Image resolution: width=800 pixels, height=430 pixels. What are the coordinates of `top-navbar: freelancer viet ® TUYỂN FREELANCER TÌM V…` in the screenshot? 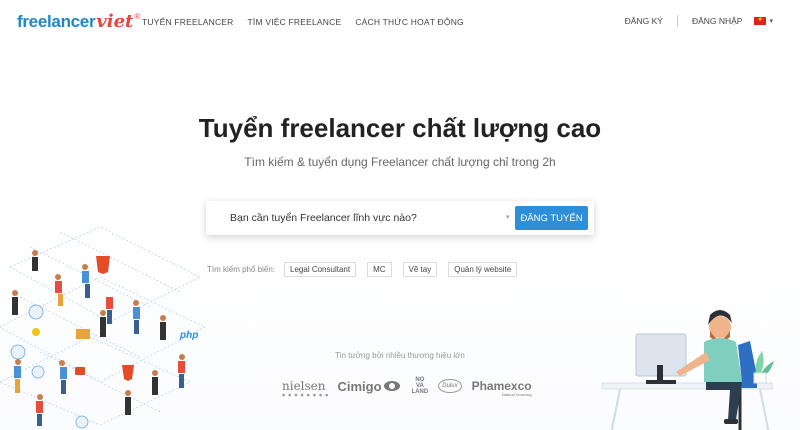 It's located at (400, 22).